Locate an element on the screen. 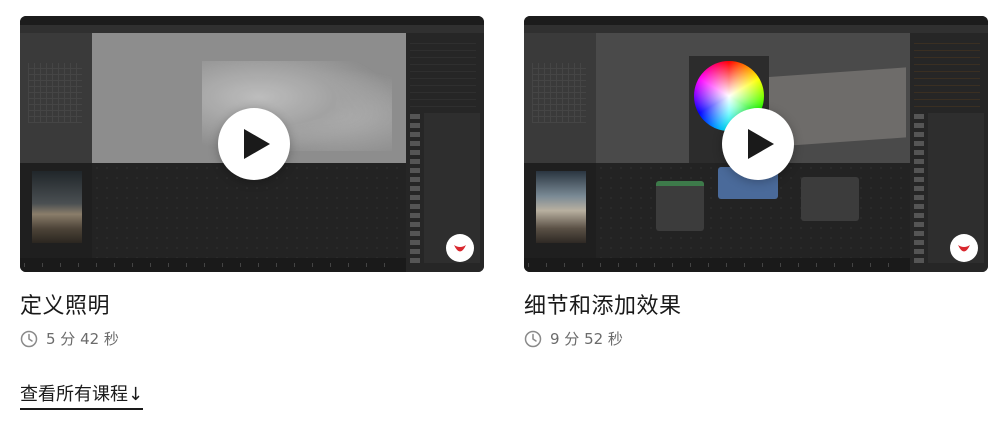 This screenshot has height=423, width=1000. duration-text: 5 分 42 秒 is located at coordinates (82, 339).